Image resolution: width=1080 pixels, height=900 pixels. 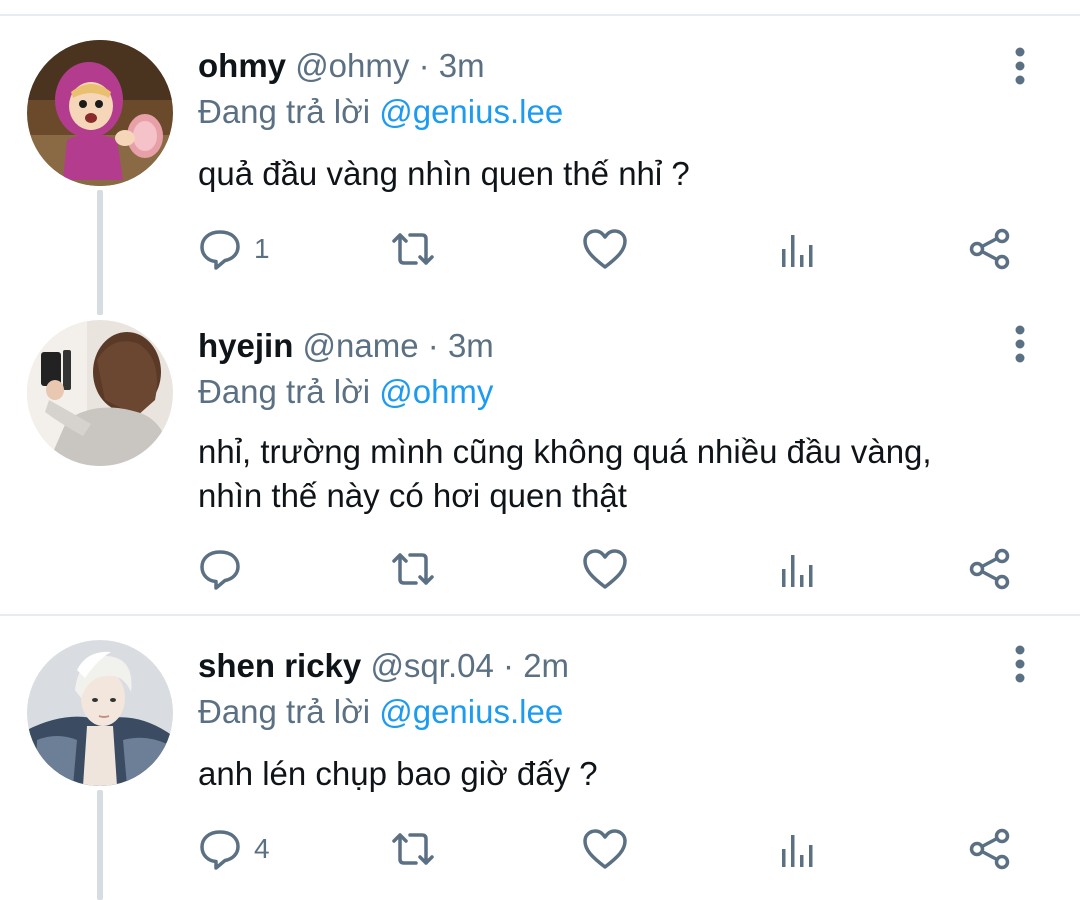 What do you see at coordinates (245, 345) in the screenshot?
I see `display-name: hyejin` at bounding box center [245, 345].